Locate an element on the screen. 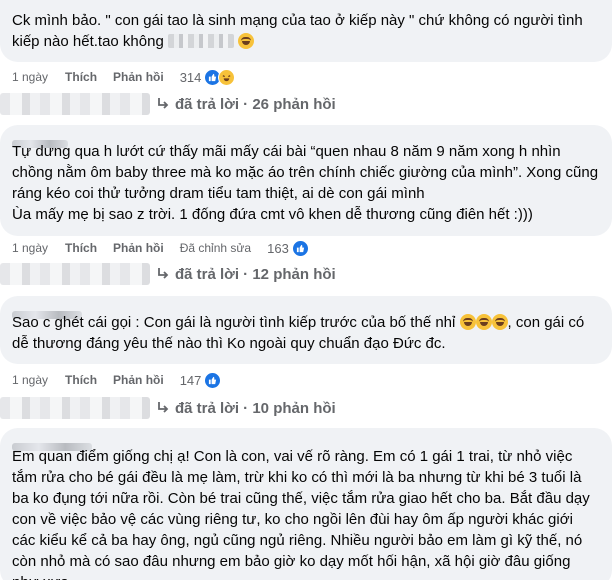 This screenshot has height=580, width=612. replies-row-3: đã trả lời · 10 phản hồi is located at coordinates (168, 408).